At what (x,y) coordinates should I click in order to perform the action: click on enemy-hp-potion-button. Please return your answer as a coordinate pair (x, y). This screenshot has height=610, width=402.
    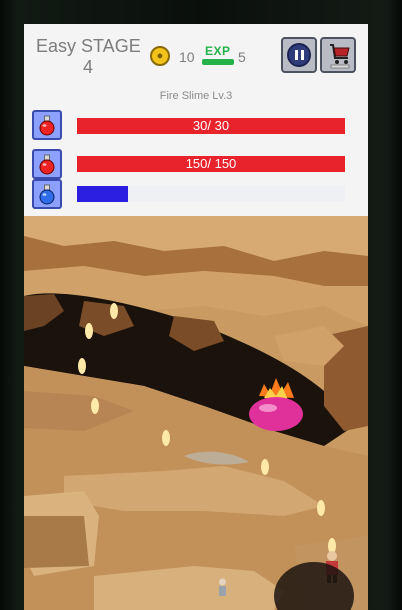
    Looking at the image, I should click on (47, 125).